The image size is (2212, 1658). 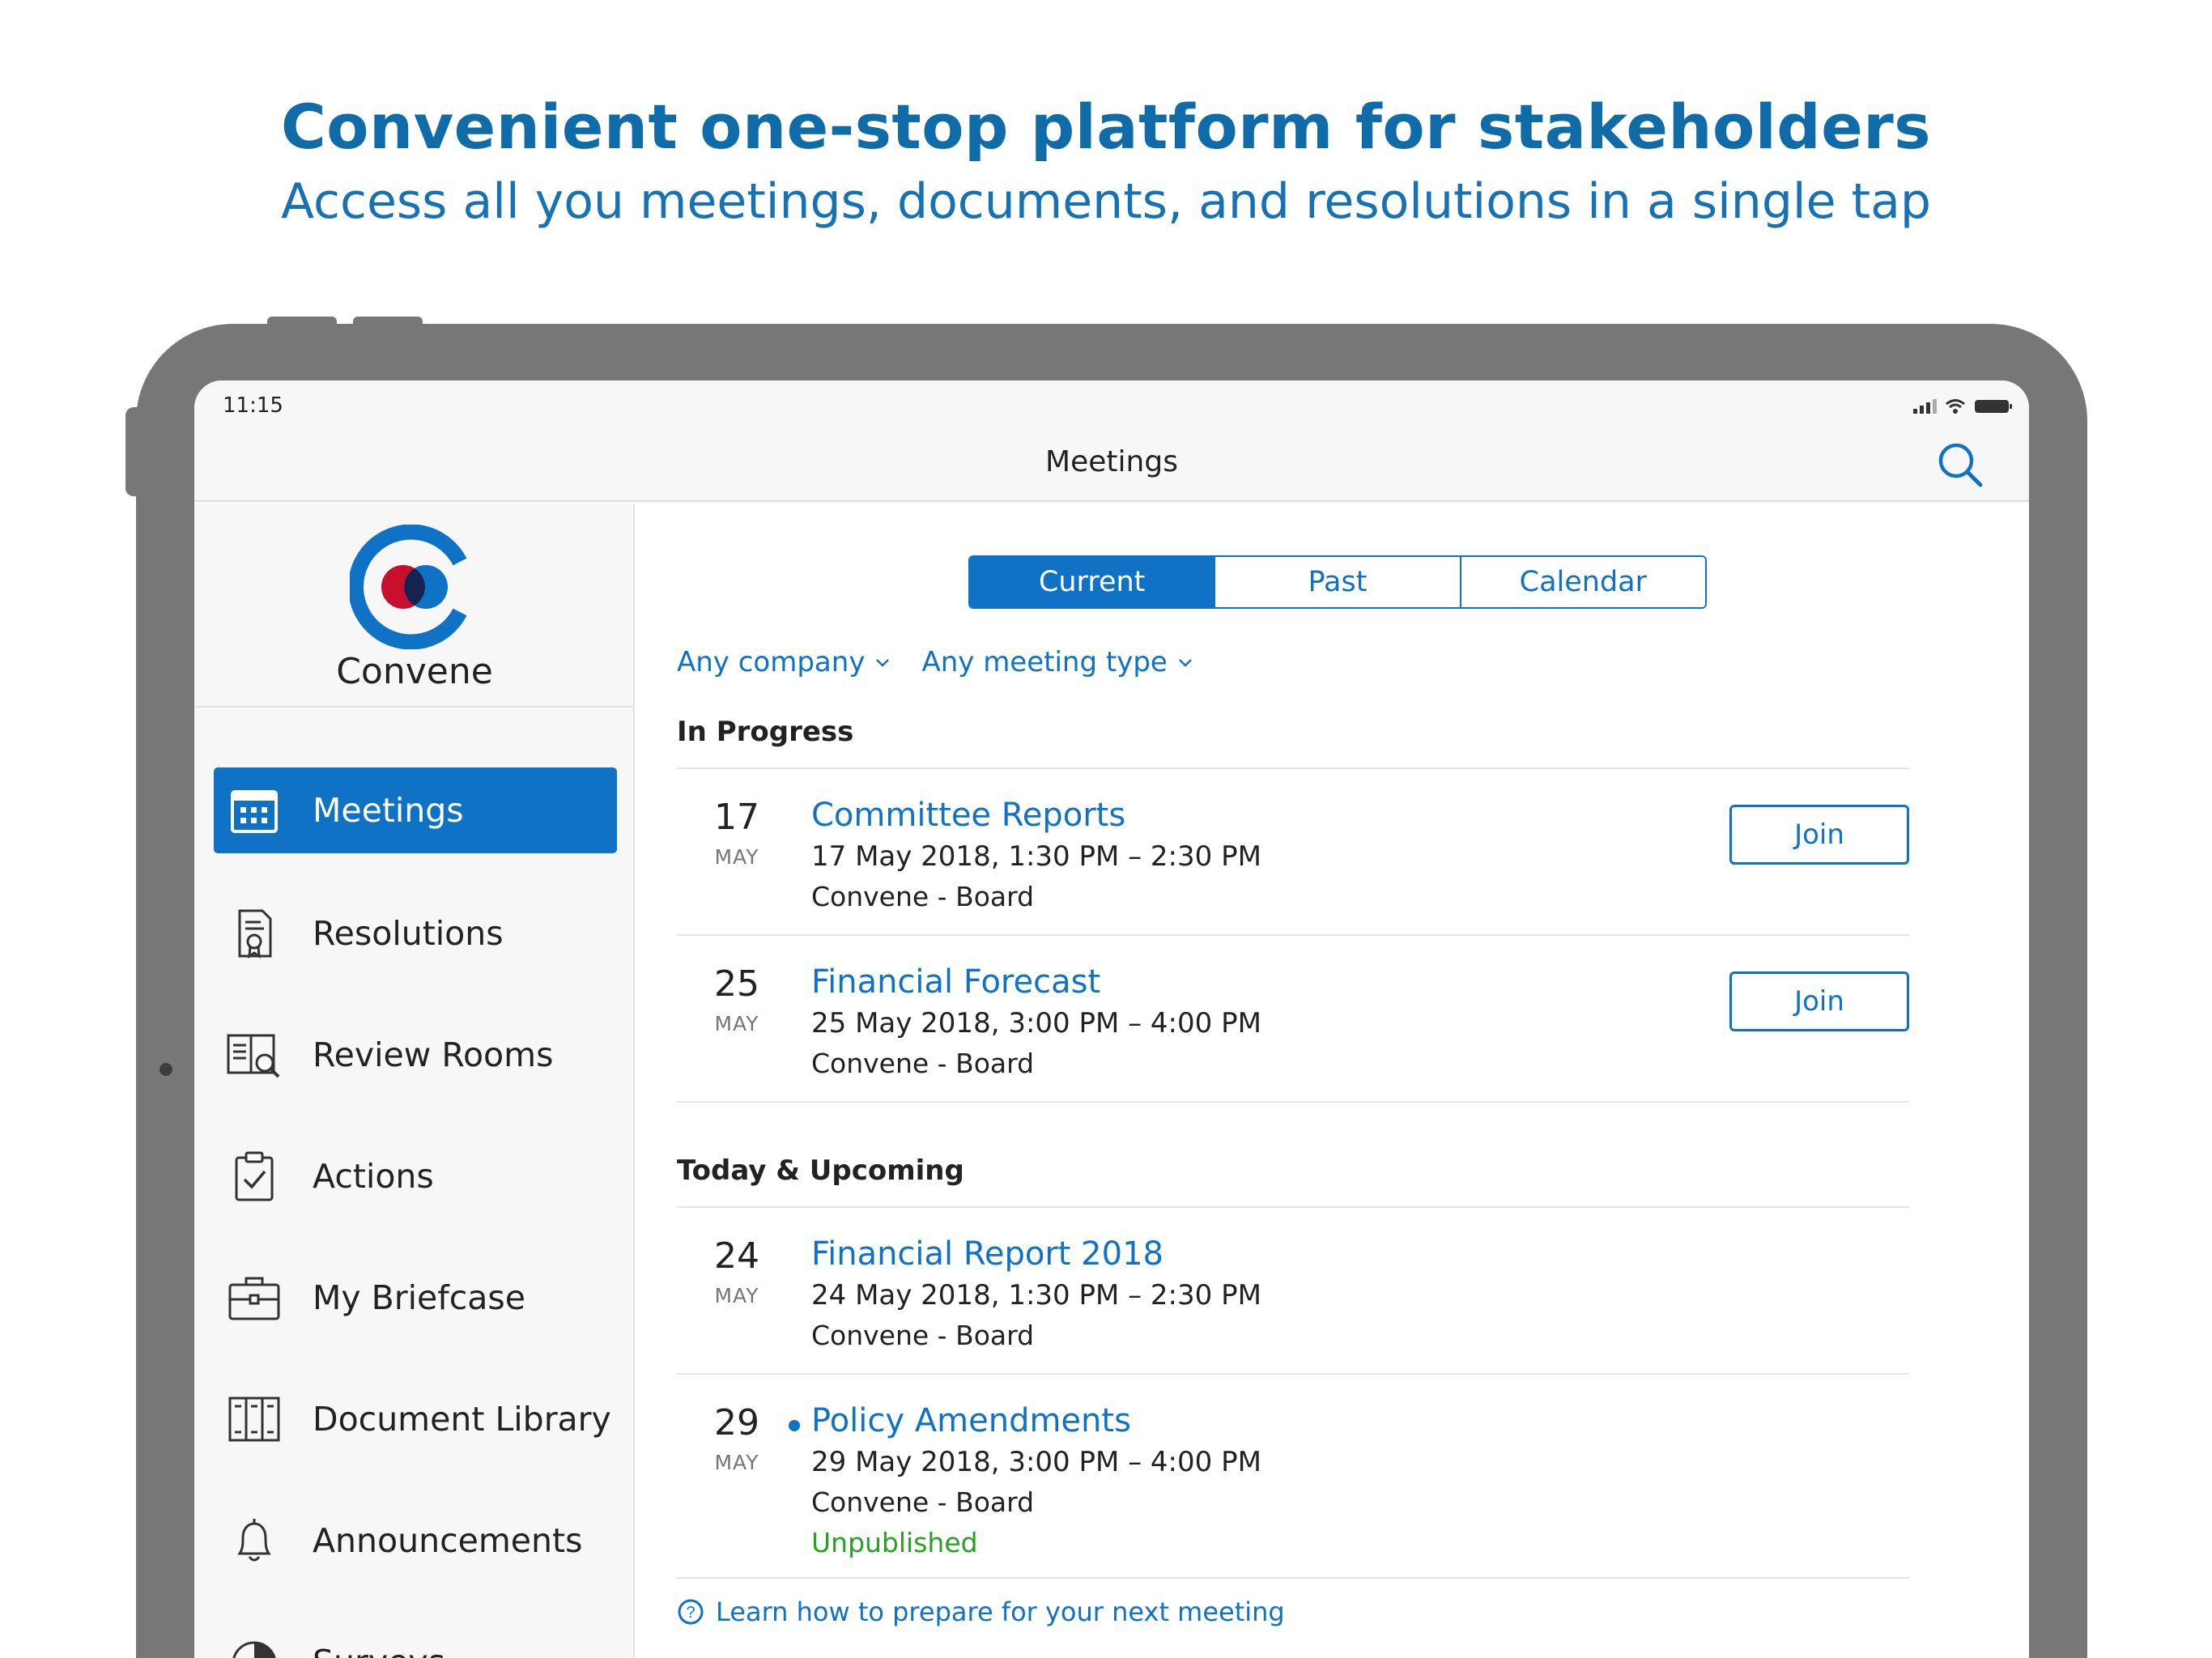 I want to click on meeting-day: 25, so click(x=737, y=984).